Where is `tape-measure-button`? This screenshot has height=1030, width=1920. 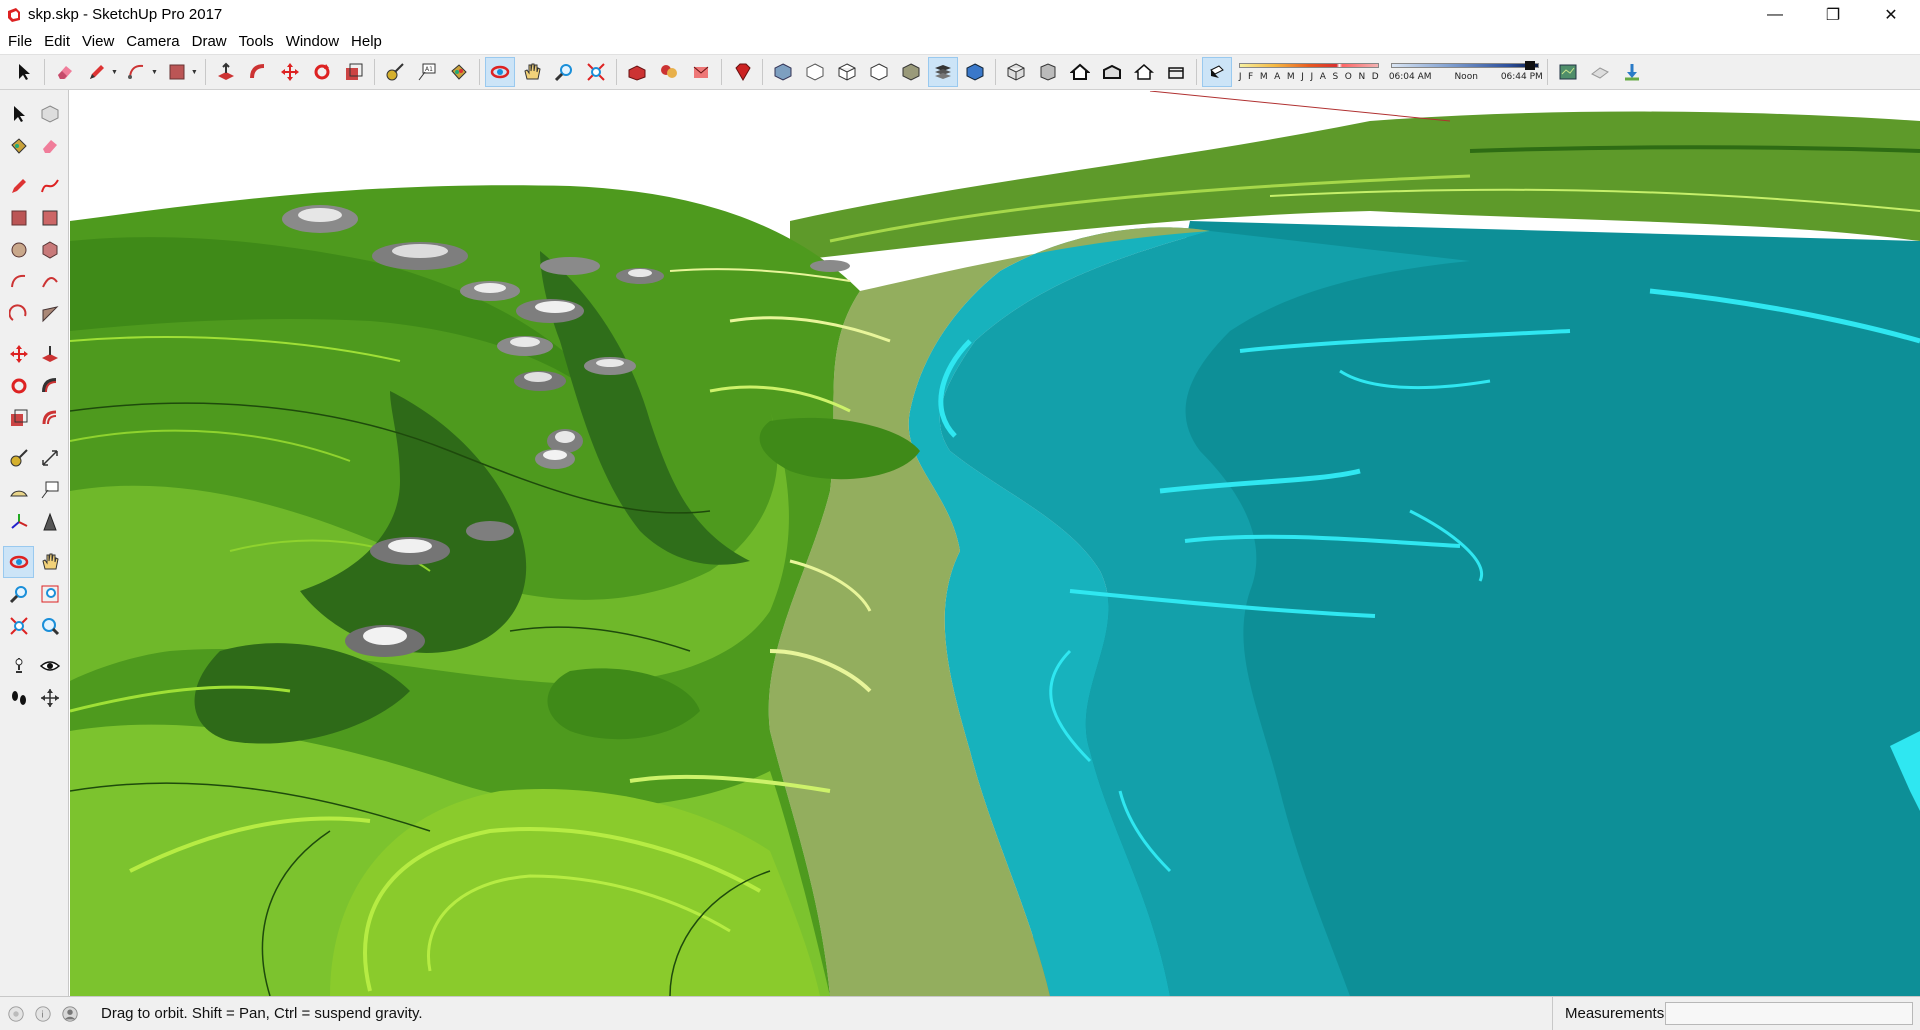 tape-measure-button is located at coordinates (18, 458).